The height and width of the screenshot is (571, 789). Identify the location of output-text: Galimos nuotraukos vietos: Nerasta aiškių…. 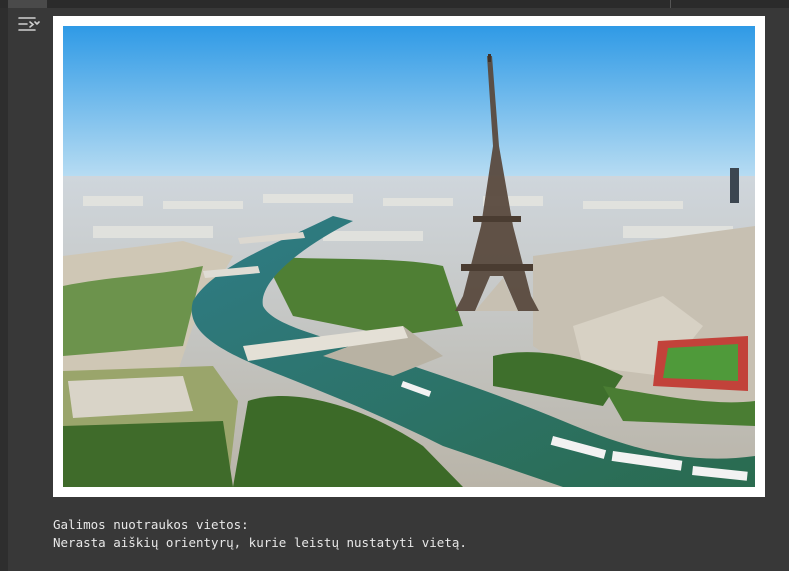
(260, 534).